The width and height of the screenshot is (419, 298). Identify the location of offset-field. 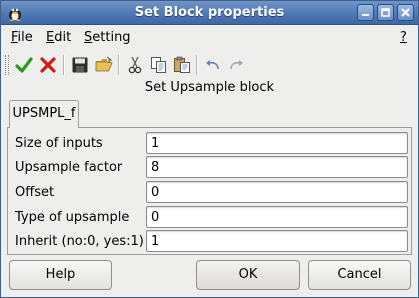
(277, 192).